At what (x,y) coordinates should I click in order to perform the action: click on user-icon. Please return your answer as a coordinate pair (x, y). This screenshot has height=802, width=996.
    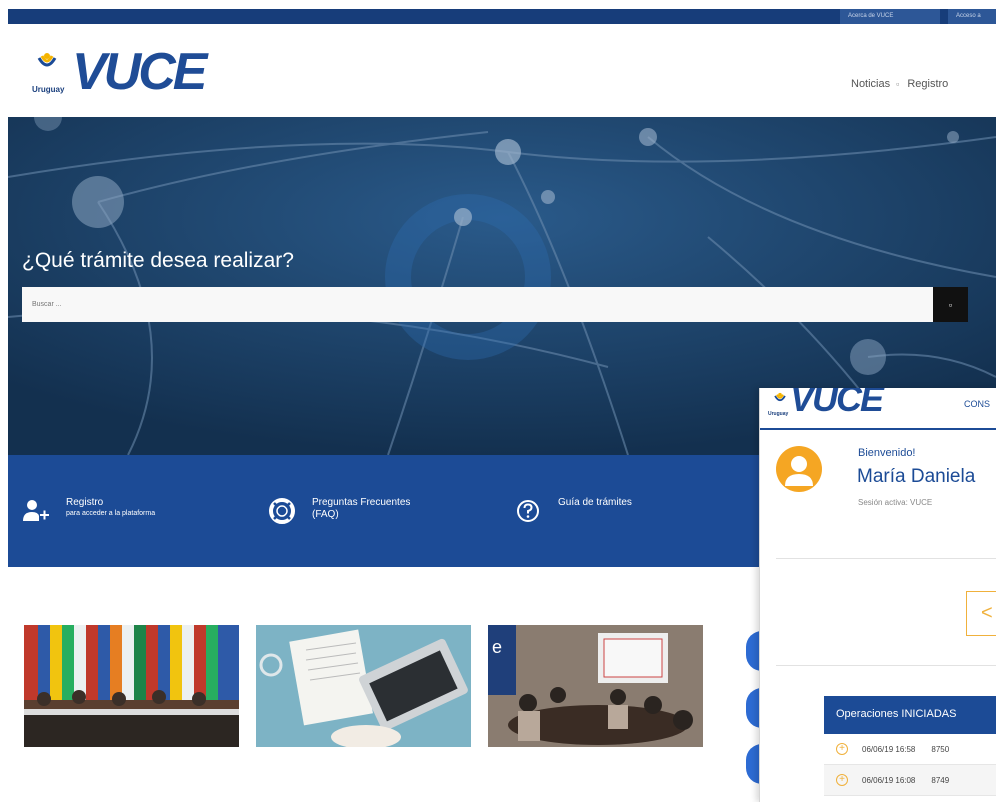
    Looking at the image, I should click on (799, 471).